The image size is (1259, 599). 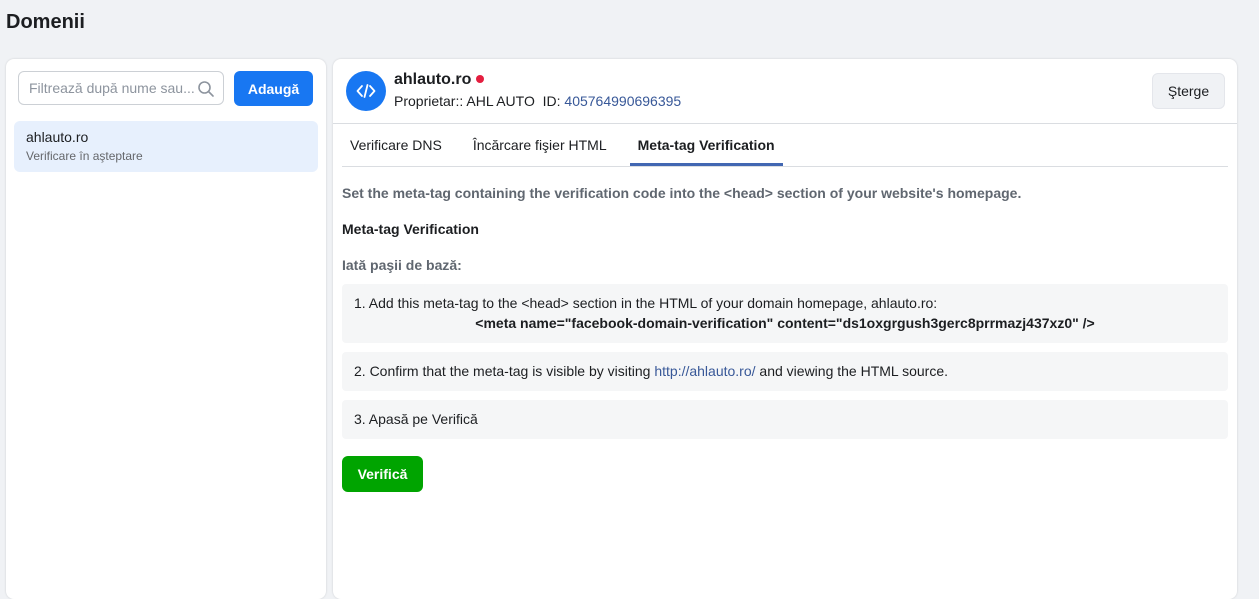 I want to click on search-input, so click(x=114, y=88).